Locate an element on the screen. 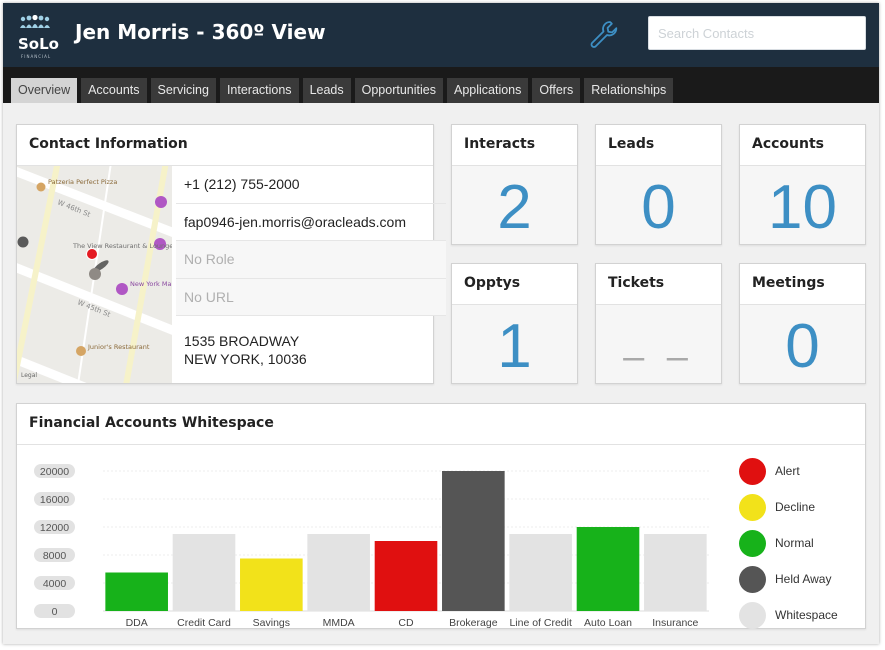 The height and width of the screenshot is (650, 885). meetings-count: 0 is located at coordinates (802, 346).